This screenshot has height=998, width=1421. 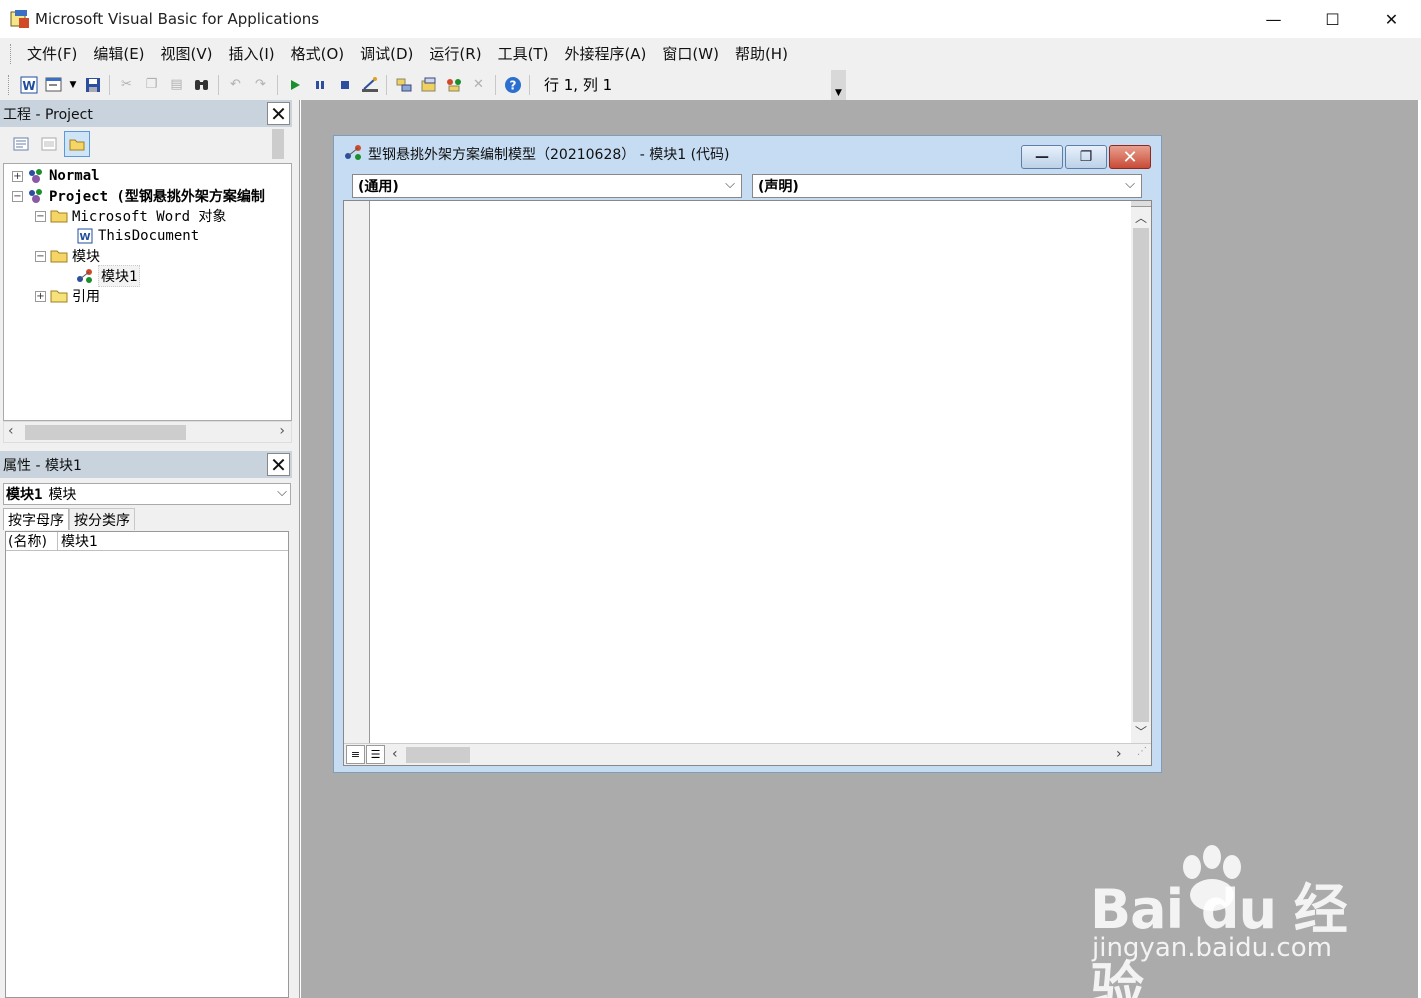 What do you see at coordinates (1391, 19) in the screenshot?
I see `close-button: ✕` at bounding box center [1391, 19].